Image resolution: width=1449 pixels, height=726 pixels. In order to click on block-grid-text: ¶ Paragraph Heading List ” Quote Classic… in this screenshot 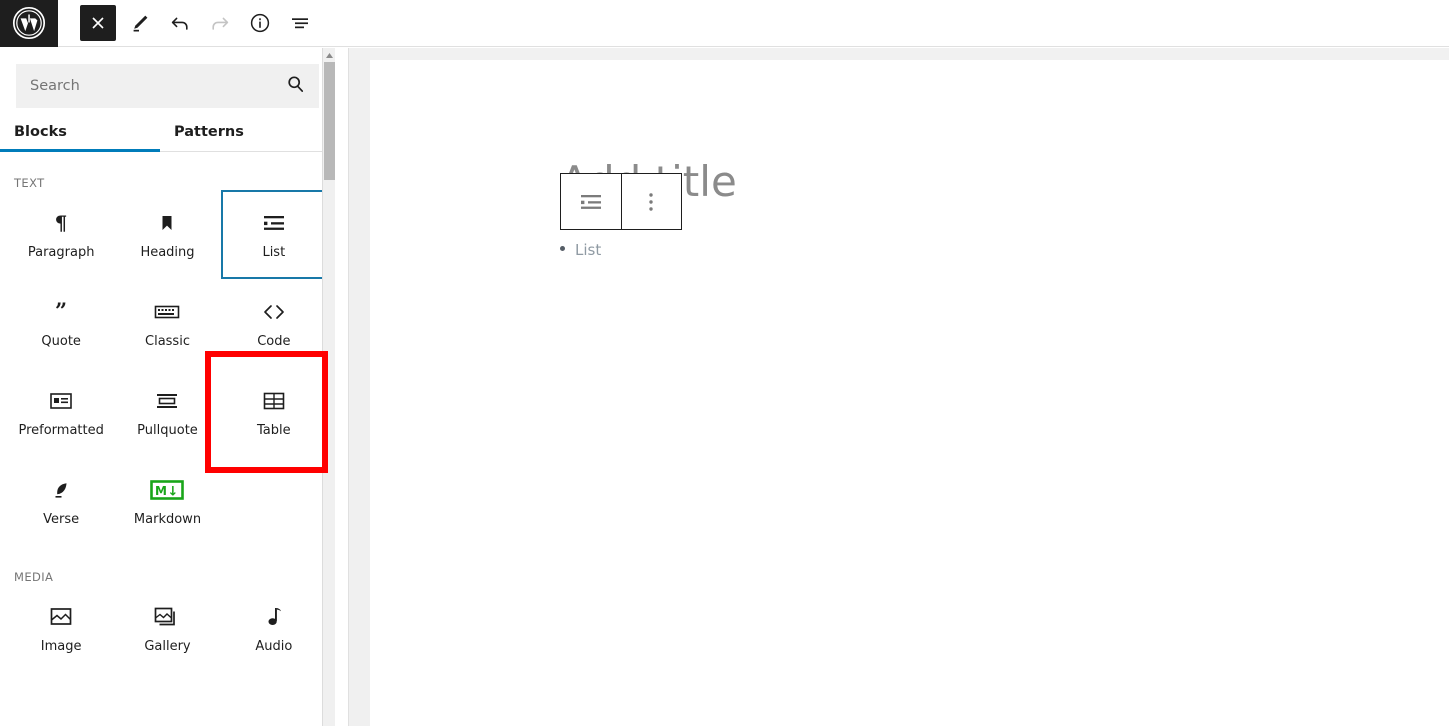, I will do `click(167, 368)`.